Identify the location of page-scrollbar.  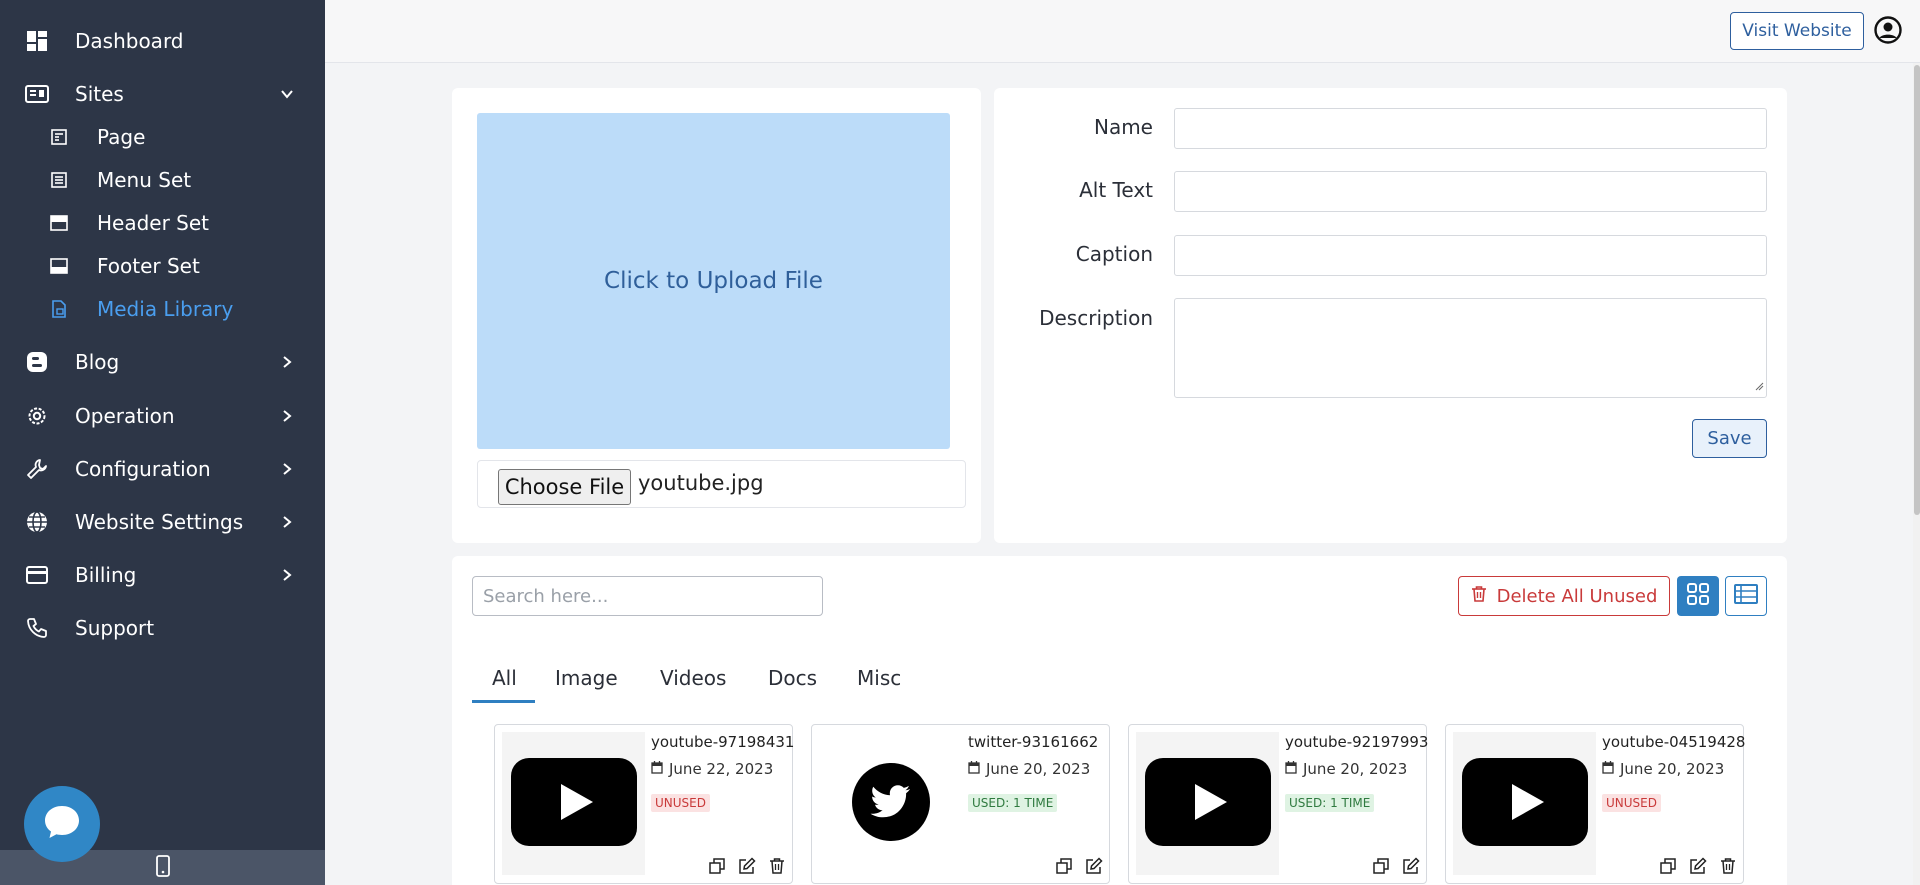
(1916, 474).